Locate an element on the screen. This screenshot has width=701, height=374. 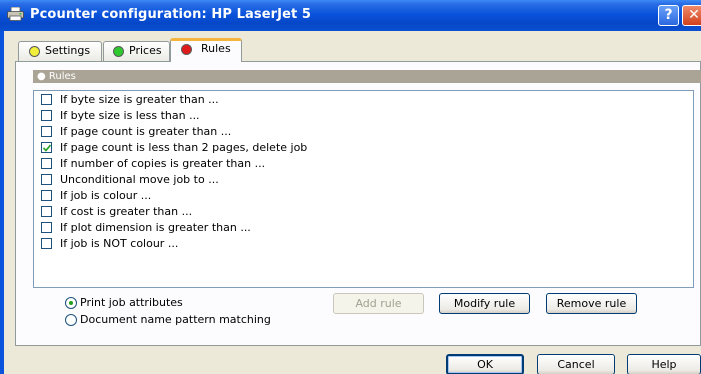
close-window-button: ✕ is located at coordinates (691, 15).